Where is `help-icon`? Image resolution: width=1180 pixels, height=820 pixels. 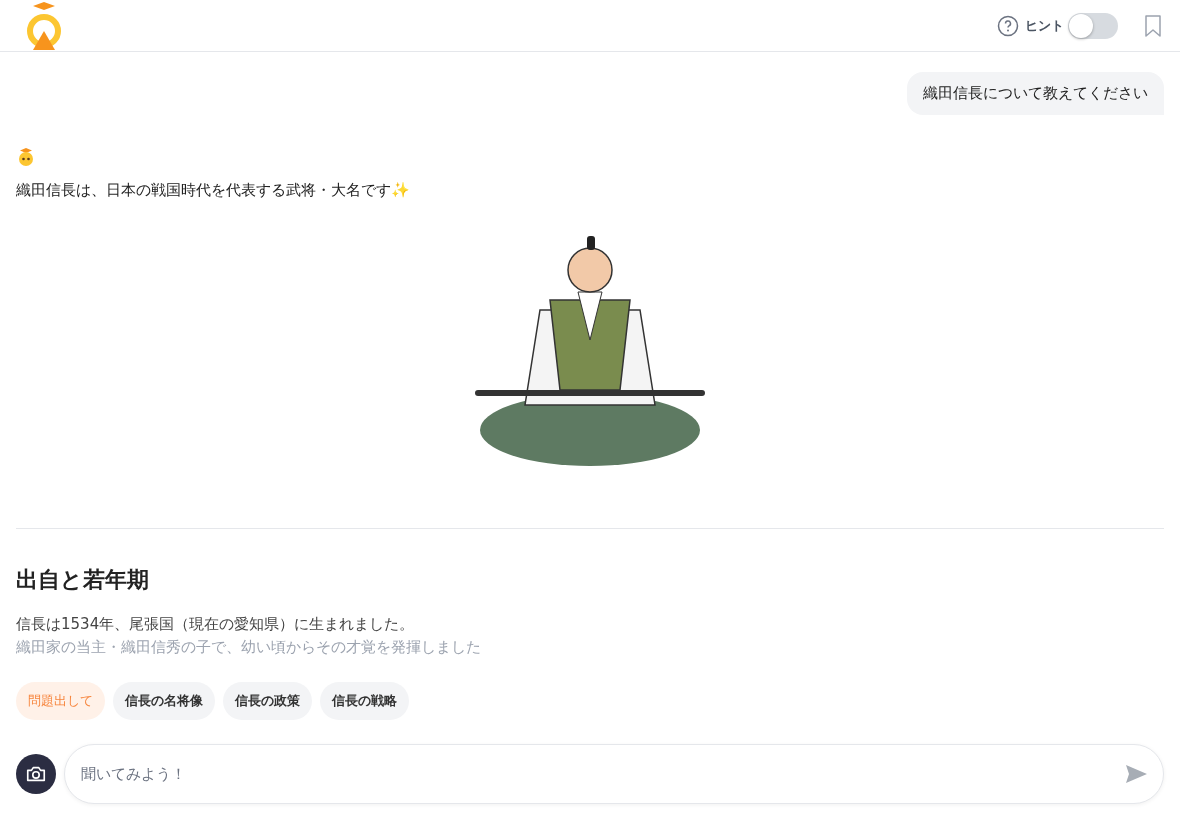
help-icon is located at coordinates (1008, 25).